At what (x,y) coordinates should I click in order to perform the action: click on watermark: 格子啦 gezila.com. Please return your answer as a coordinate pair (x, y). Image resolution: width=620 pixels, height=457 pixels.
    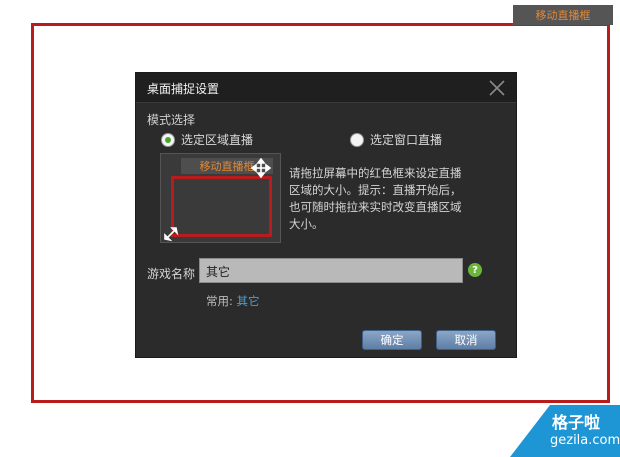
    Looking at the image, I should click on (565, 431).